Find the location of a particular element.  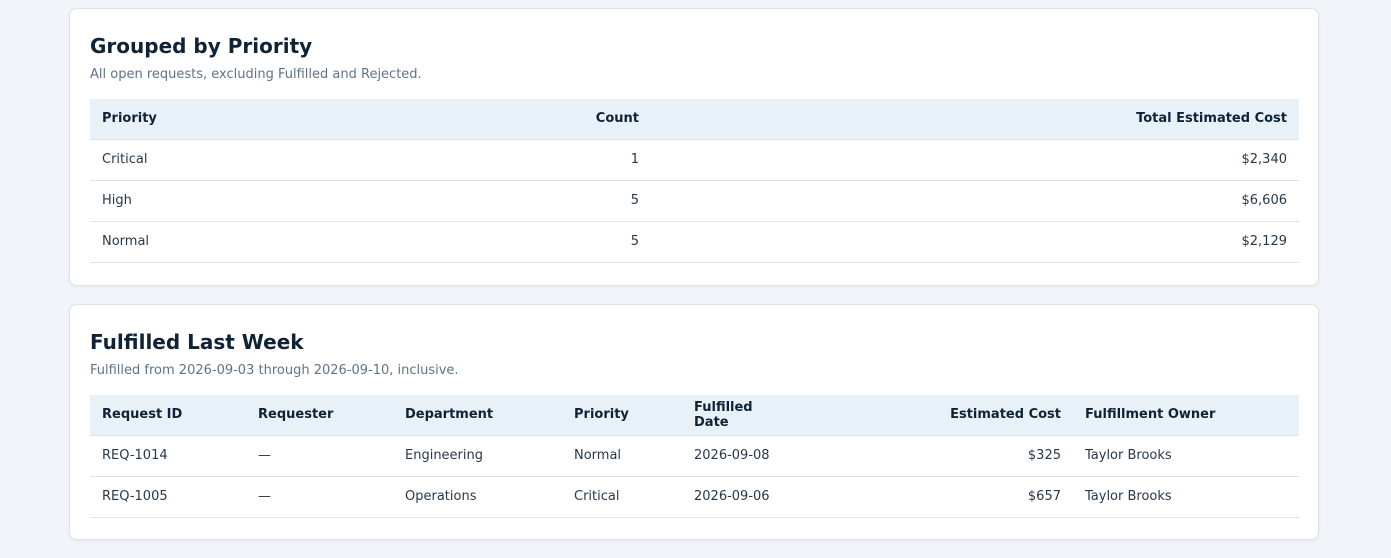

estimated-cost-cell: $325 is located at coordinates (937, 456).